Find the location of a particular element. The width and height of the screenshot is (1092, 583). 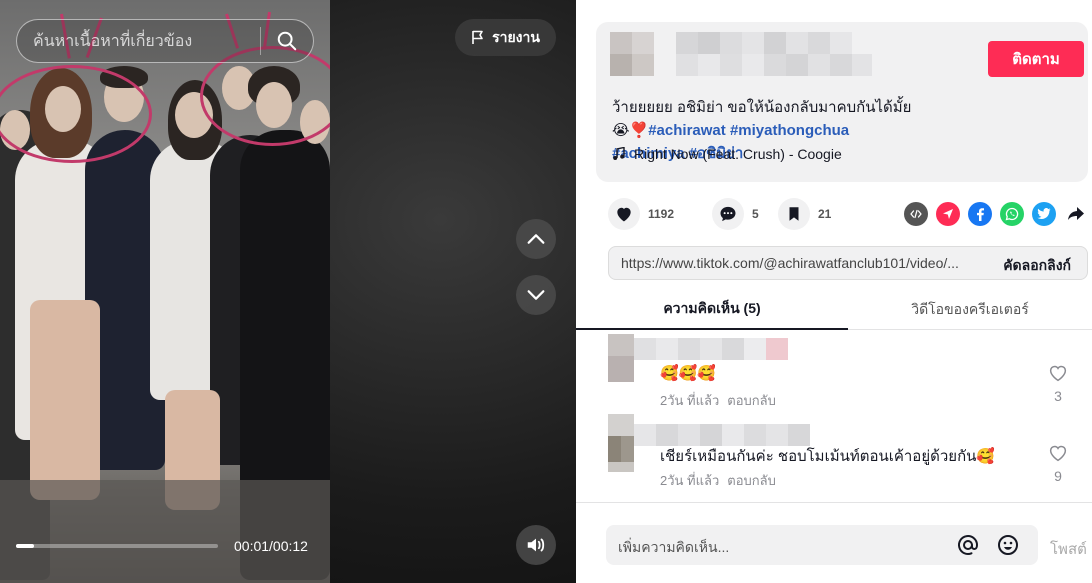

save-count: 21 is located at coordinates (825, 214).